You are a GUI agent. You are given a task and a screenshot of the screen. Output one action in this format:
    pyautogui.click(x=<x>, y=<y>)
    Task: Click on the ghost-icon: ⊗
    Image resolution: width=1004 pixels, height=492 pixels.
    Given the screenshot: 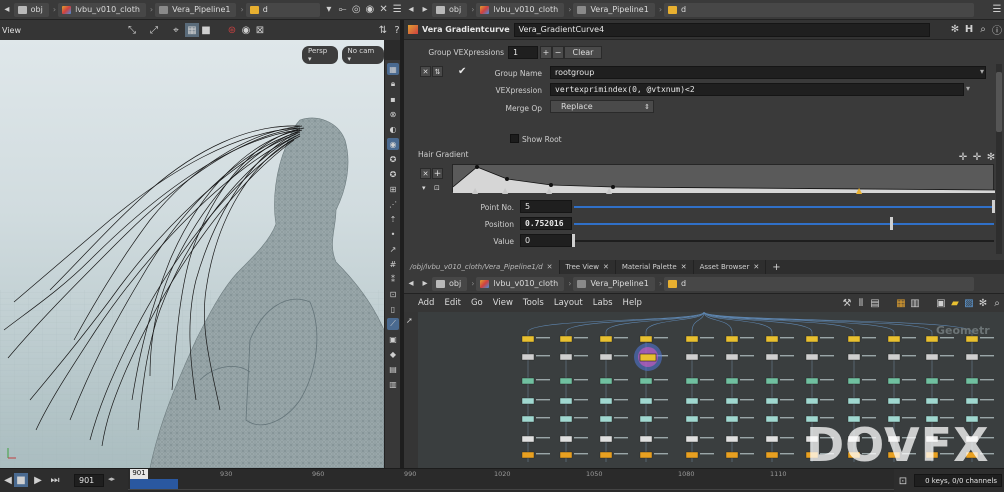 What is the action you would take?
    pyautogui.click(x=393, y=114)
    